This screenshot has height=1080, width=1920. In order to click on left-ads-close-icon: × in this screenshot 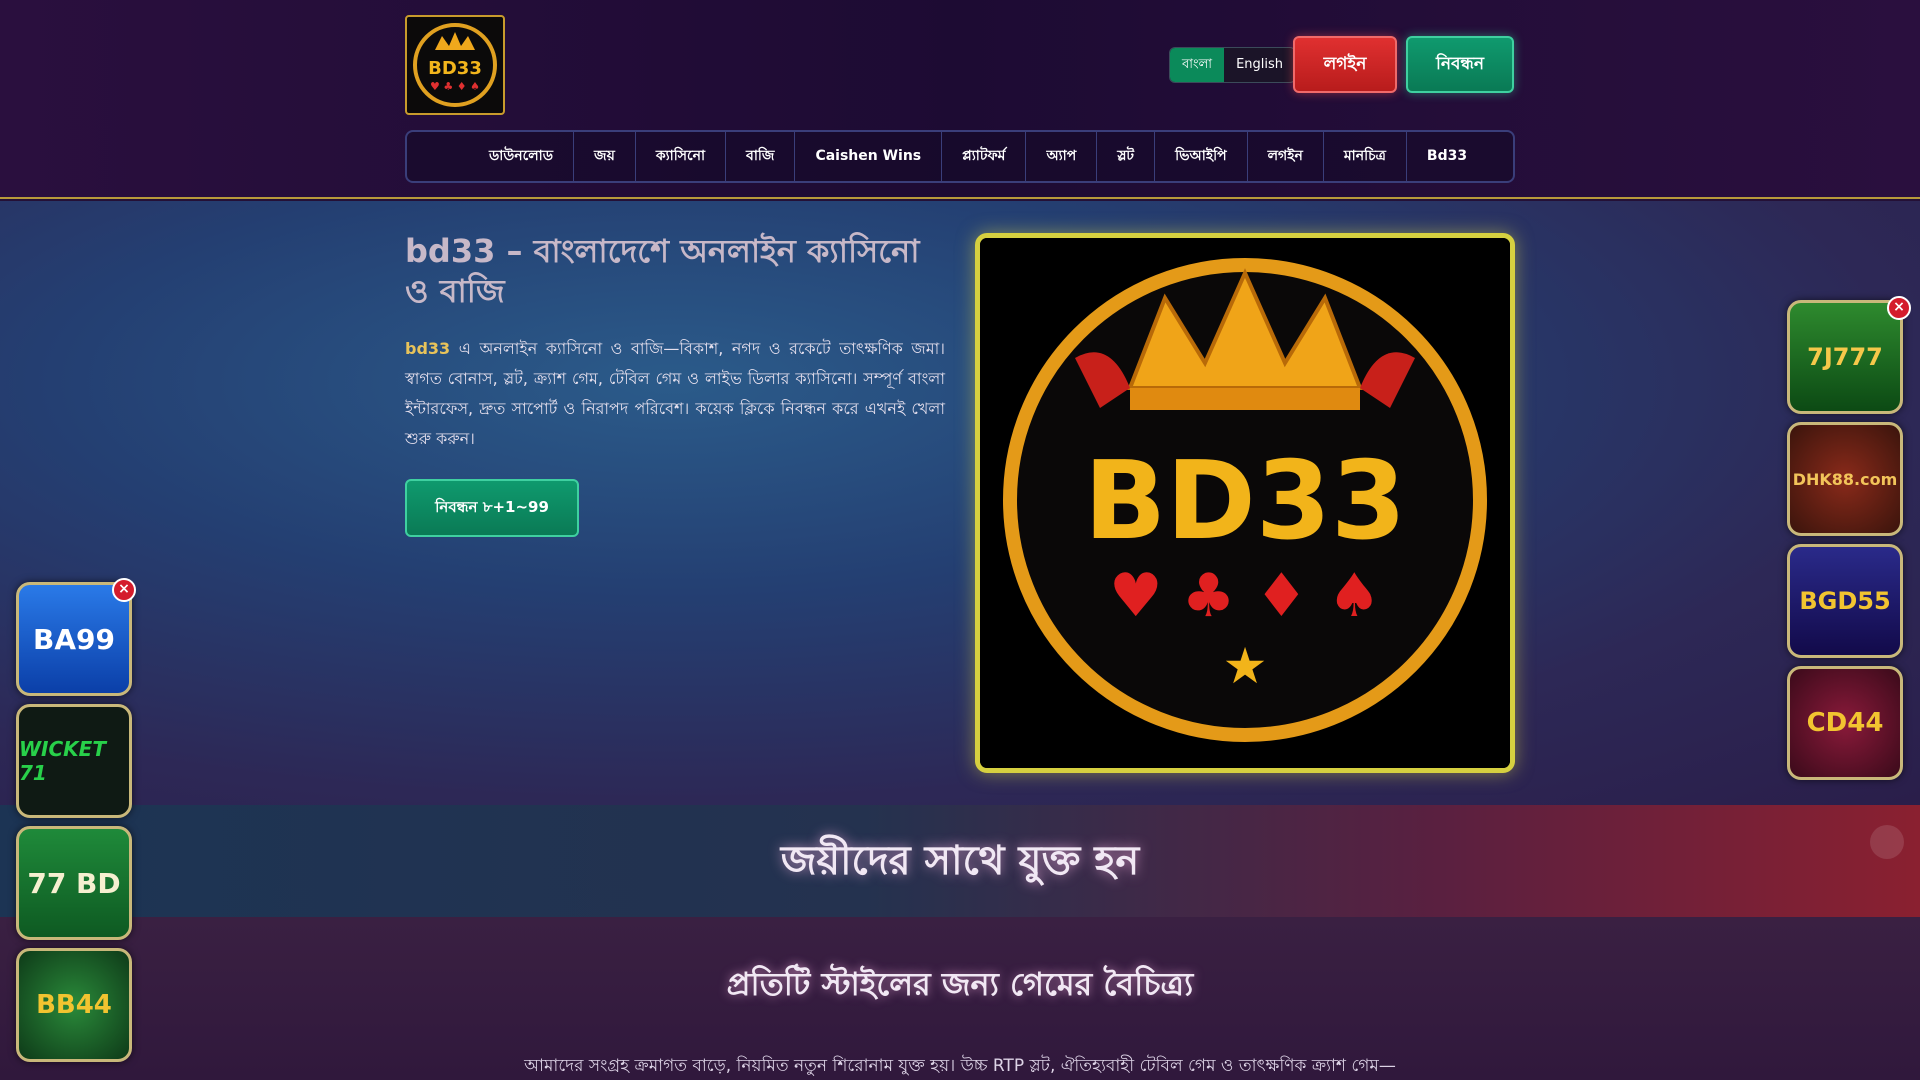, I will do `click(124, 590)`.